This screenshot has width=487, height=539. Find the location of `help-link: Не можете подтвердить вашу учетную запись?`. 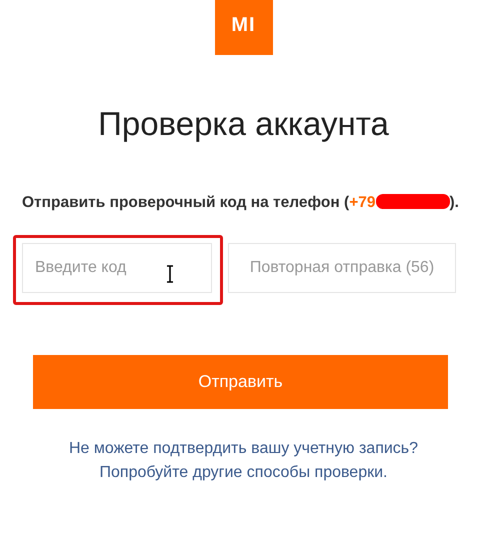

help-link: Не можете подтвердить вашу учетную запись? is located at coordinates (243, 449).